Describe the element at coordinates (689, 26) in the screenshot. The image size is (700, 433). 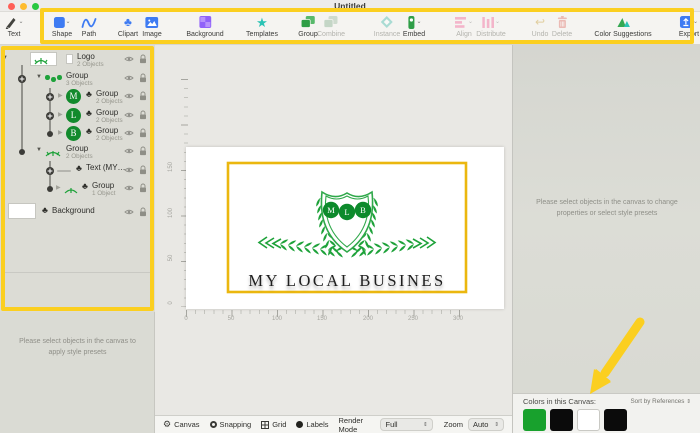
I see `export-button: ⌄ Export` at that location.